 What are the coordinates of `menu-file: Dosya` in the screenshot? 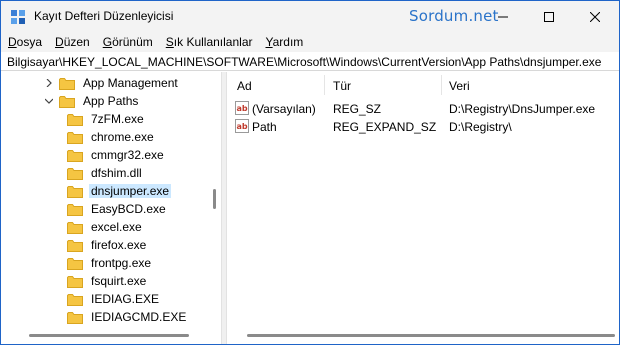 It's located at (24, 42).